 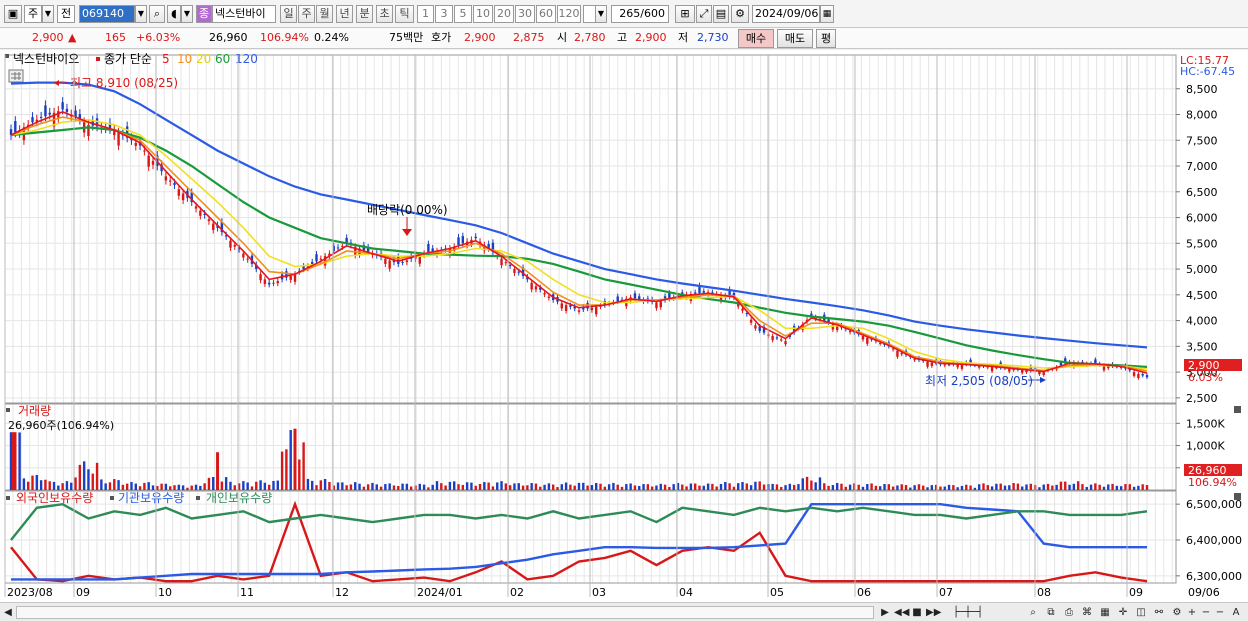 What do you see at coordinates (141, 14) in the screenshot?
I see `code-dropdown-icon: ▼` at bounding box center [141, 14].